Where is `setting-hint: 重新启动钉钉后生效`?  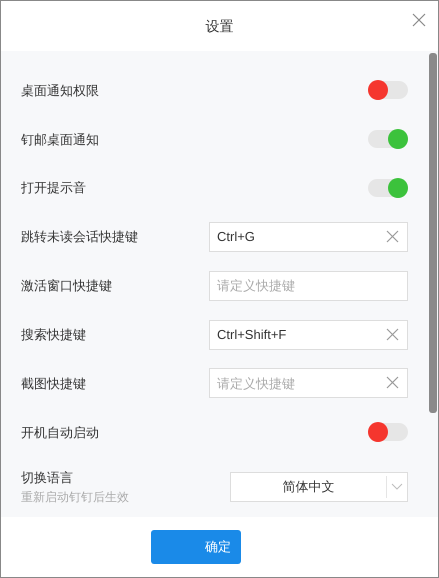
setting-hint: 重新启动钉钉后生效 is located at coordinates (75, 497).